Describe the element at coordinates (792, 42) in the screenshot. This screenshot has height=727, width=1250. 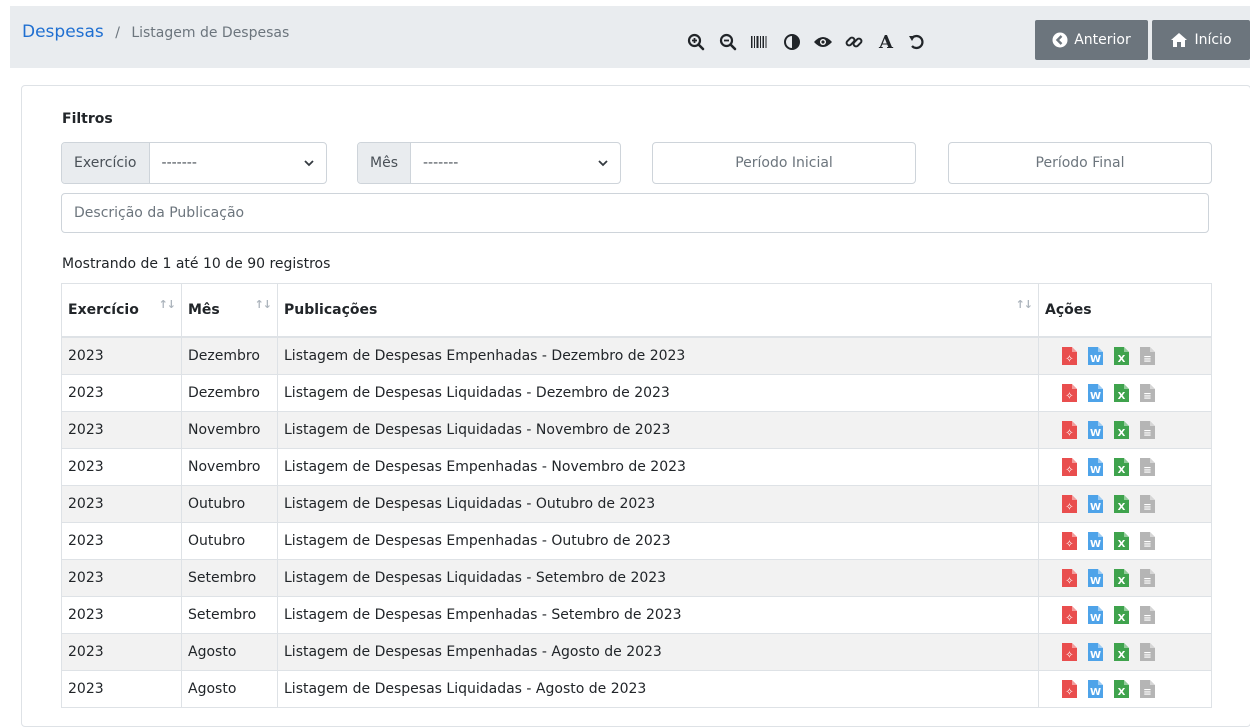
I see `contrast-icon` at that location.